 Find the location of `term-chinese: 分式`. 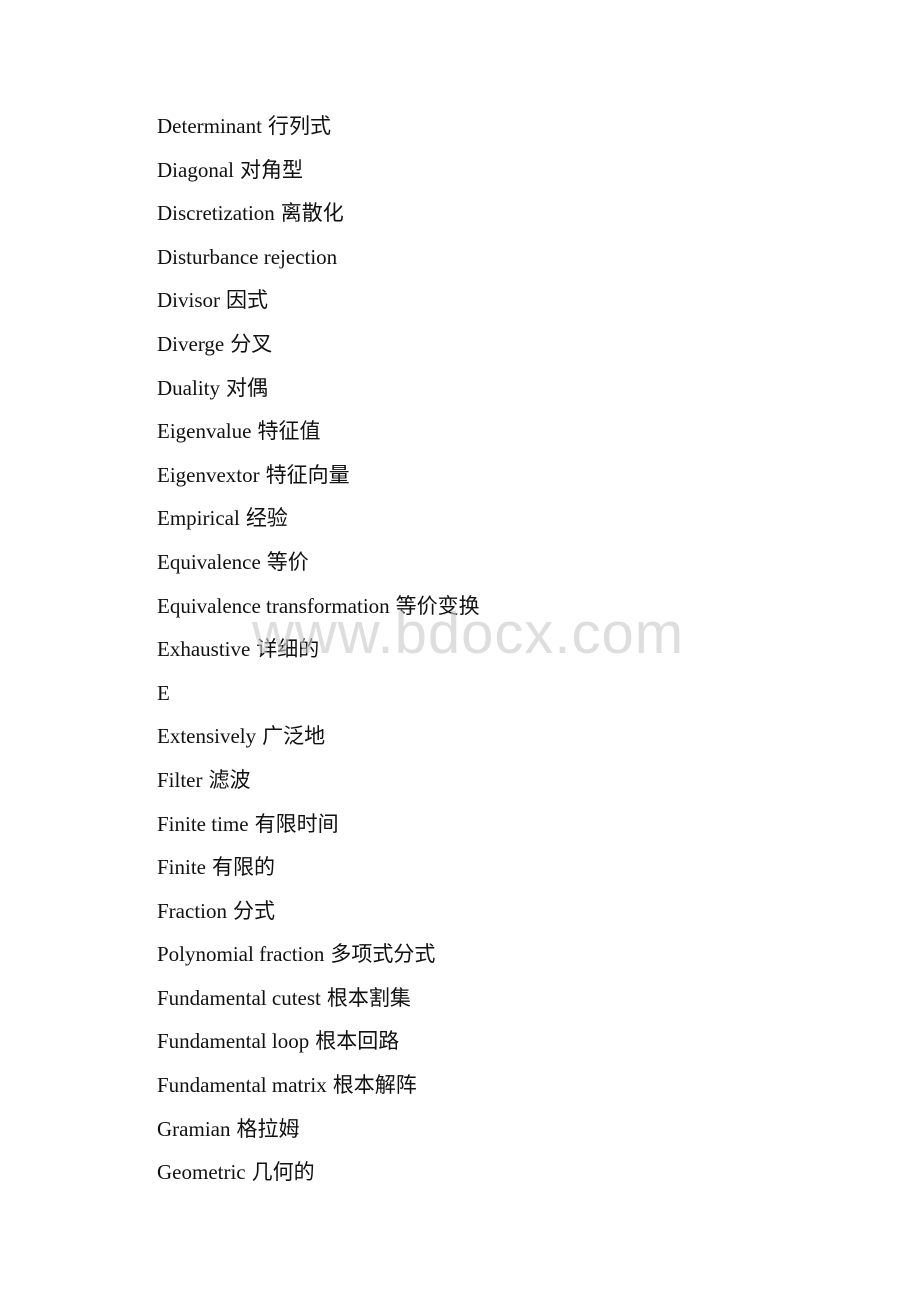

term-chinese: 分式 is located at coordinates (253, 910).